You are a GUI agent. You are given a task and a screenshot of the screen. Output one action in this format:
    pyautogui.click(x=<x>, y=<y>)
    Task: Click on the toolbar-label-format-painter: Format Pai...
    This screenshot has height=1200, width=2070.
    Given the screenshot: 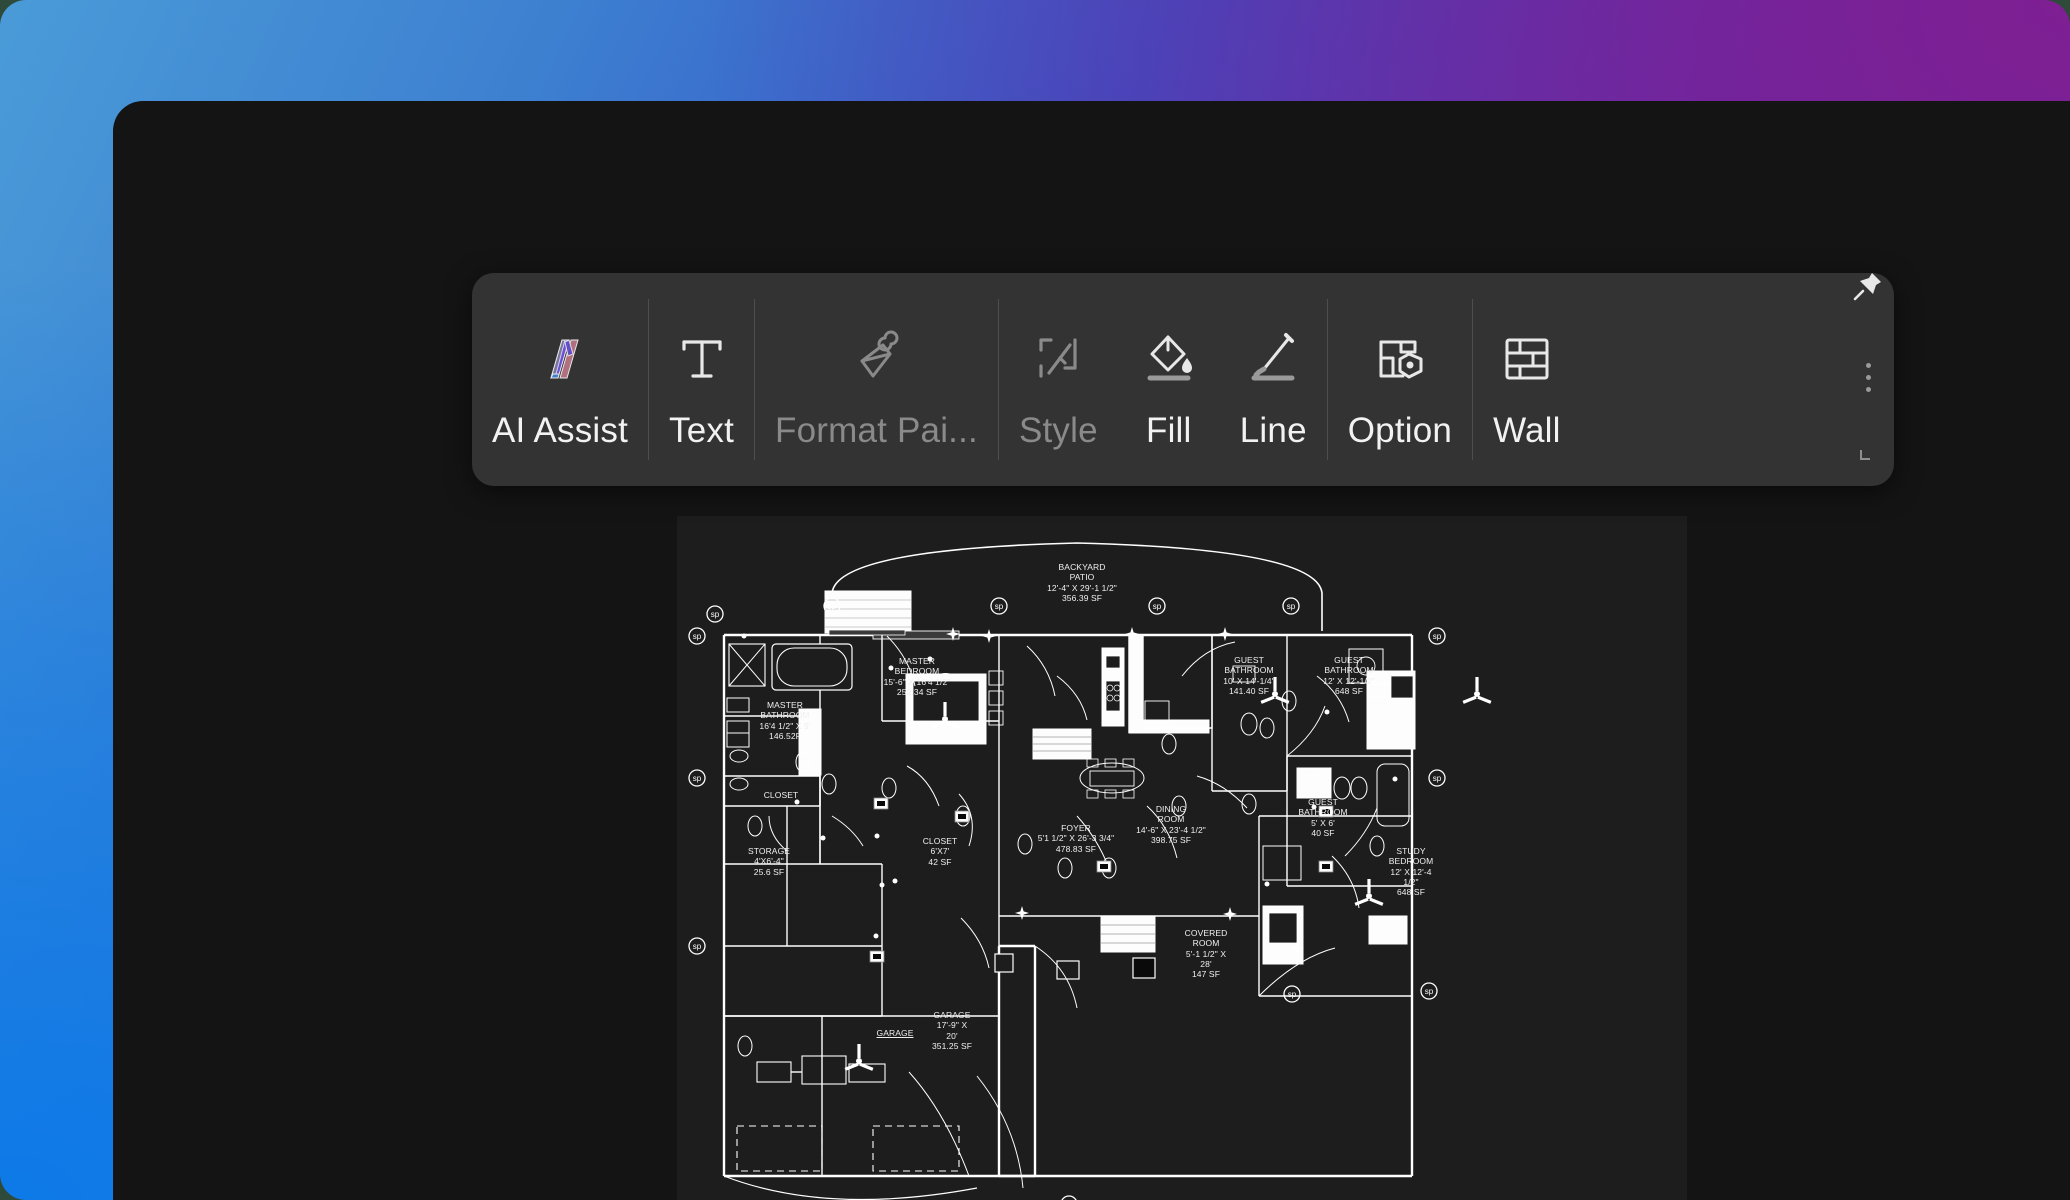 What is the action you would take?
    pyautogui.click(x=876, y=430)
    